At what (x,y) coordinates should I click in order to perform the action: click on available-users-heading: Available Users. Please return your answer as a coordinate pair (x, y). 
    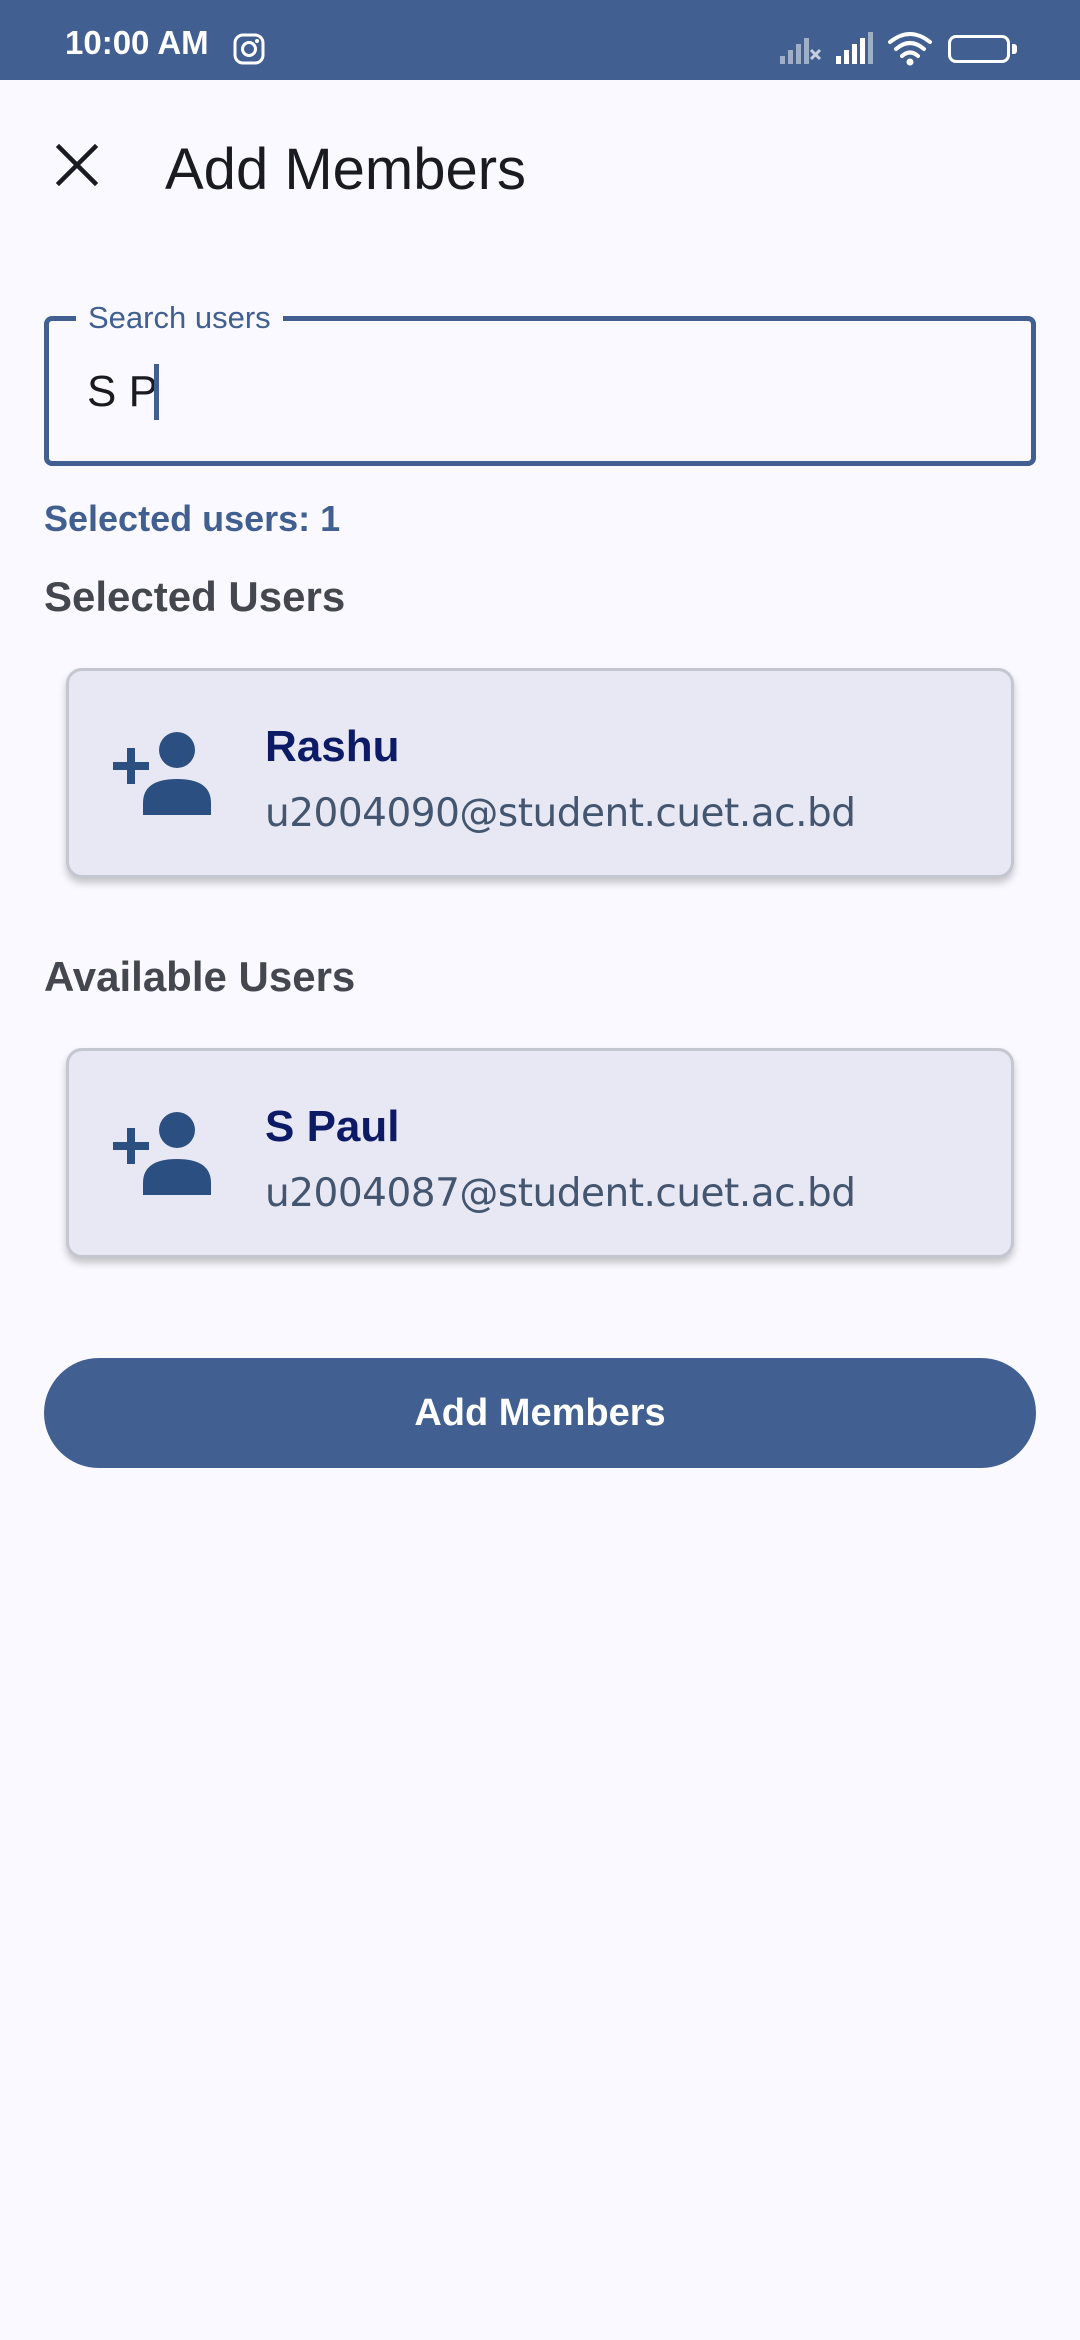
    Looking at the image, I should click on (200, 976).